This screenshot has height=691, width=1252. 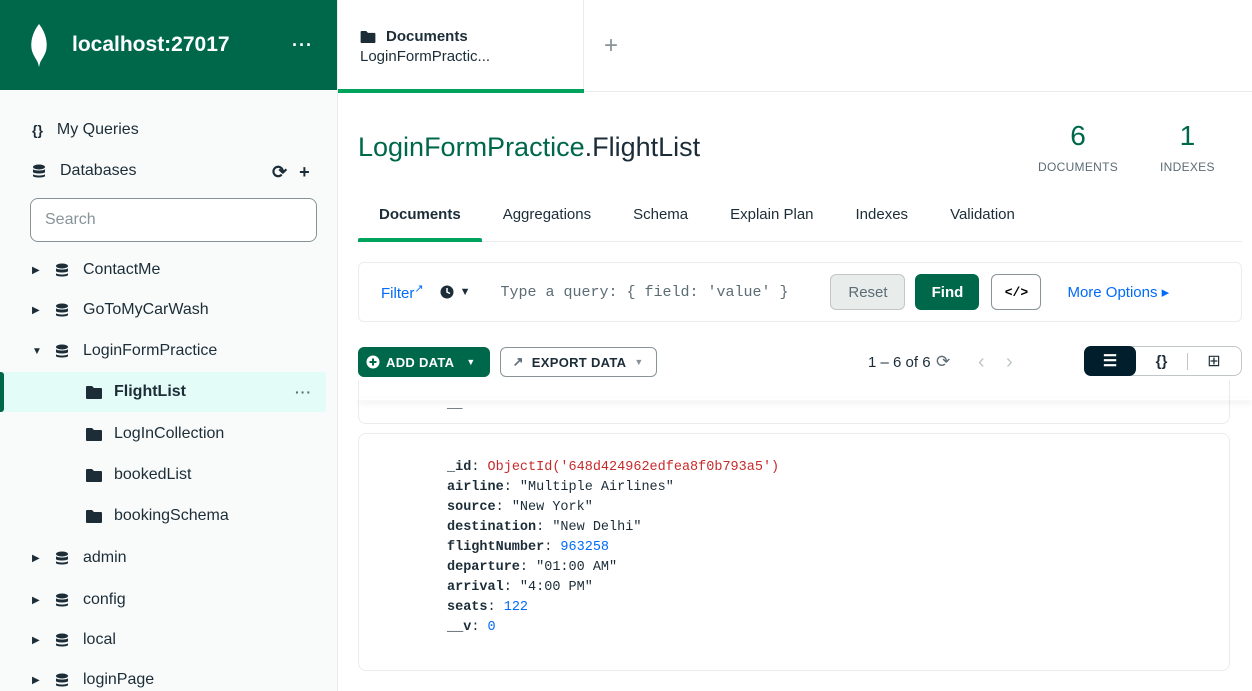 I want to click on database-actions: ⟳ +, so click(x=291, y=172).